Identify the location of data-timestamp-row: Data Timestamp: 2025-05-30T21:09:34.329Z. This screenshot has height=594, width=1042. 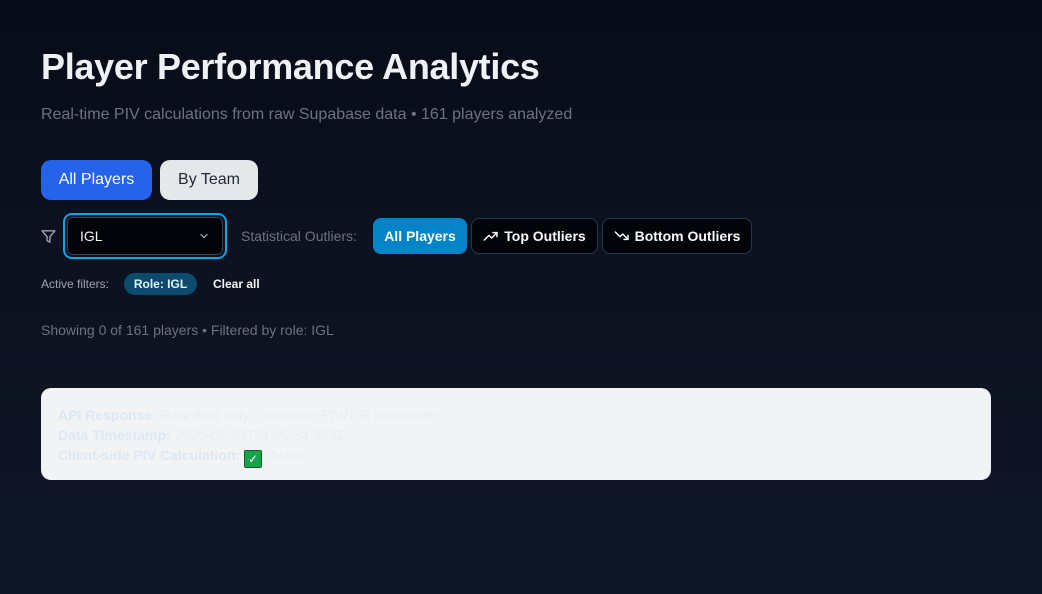
(516, 435).